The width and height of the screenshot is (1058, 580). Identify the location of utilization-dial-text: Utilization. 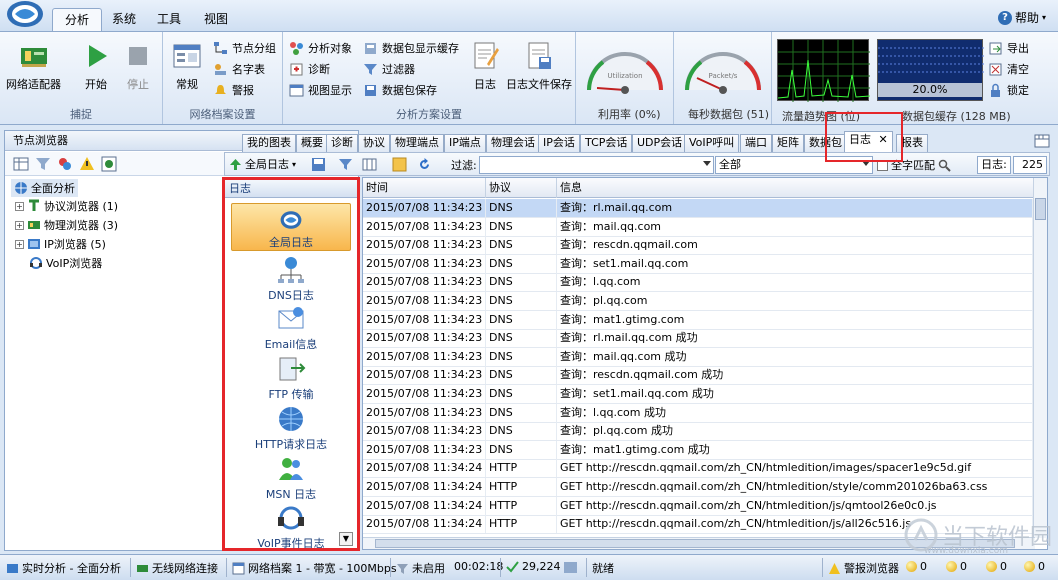
(624, 76).